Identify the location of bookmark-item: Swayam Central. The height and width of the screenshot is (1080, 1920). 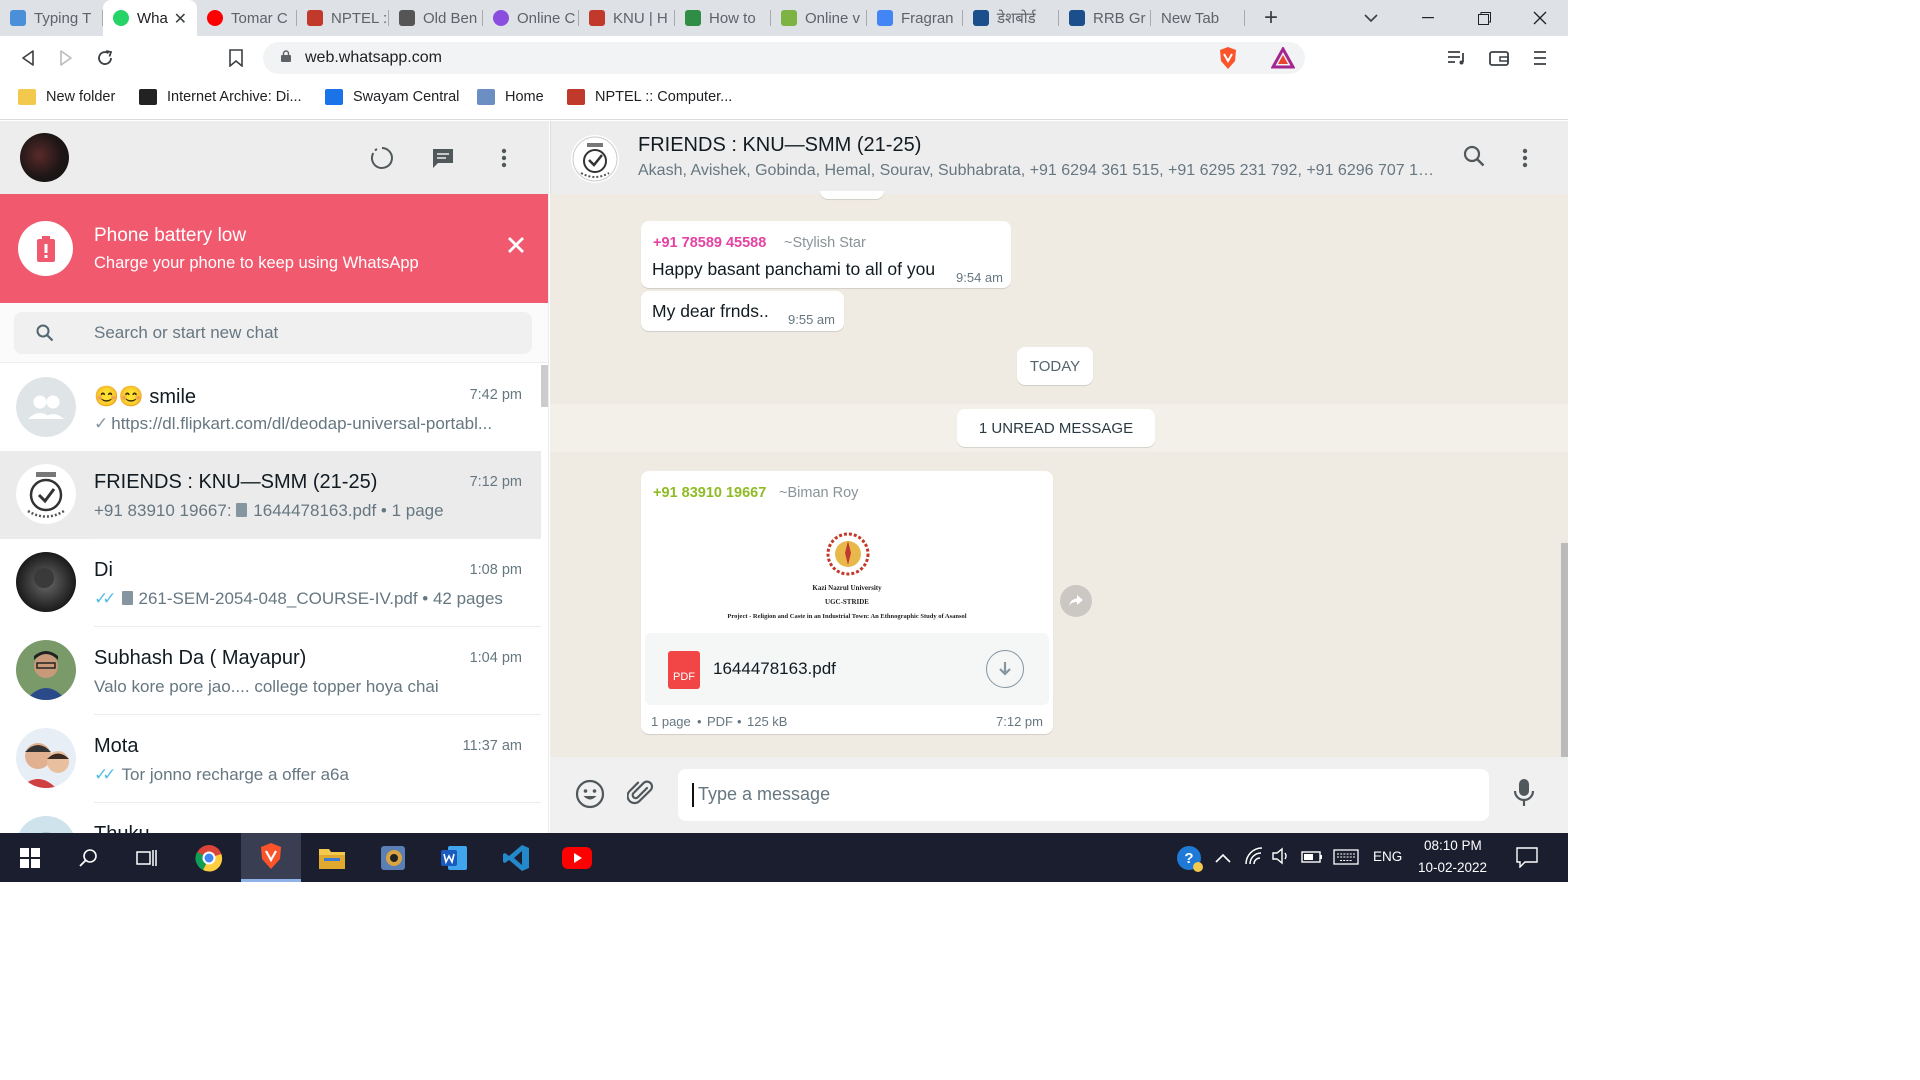
(392, 97).